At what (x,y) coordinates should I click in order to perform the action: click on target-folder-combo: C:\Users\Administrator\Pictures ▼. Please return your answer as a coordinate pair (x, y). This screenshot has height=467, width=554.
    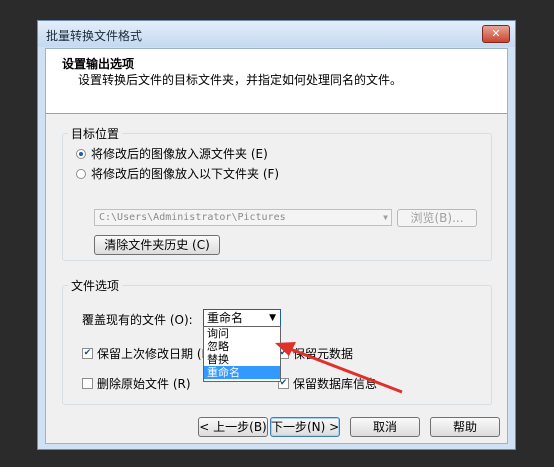
    Looking at the image, I should click on (243, 217).